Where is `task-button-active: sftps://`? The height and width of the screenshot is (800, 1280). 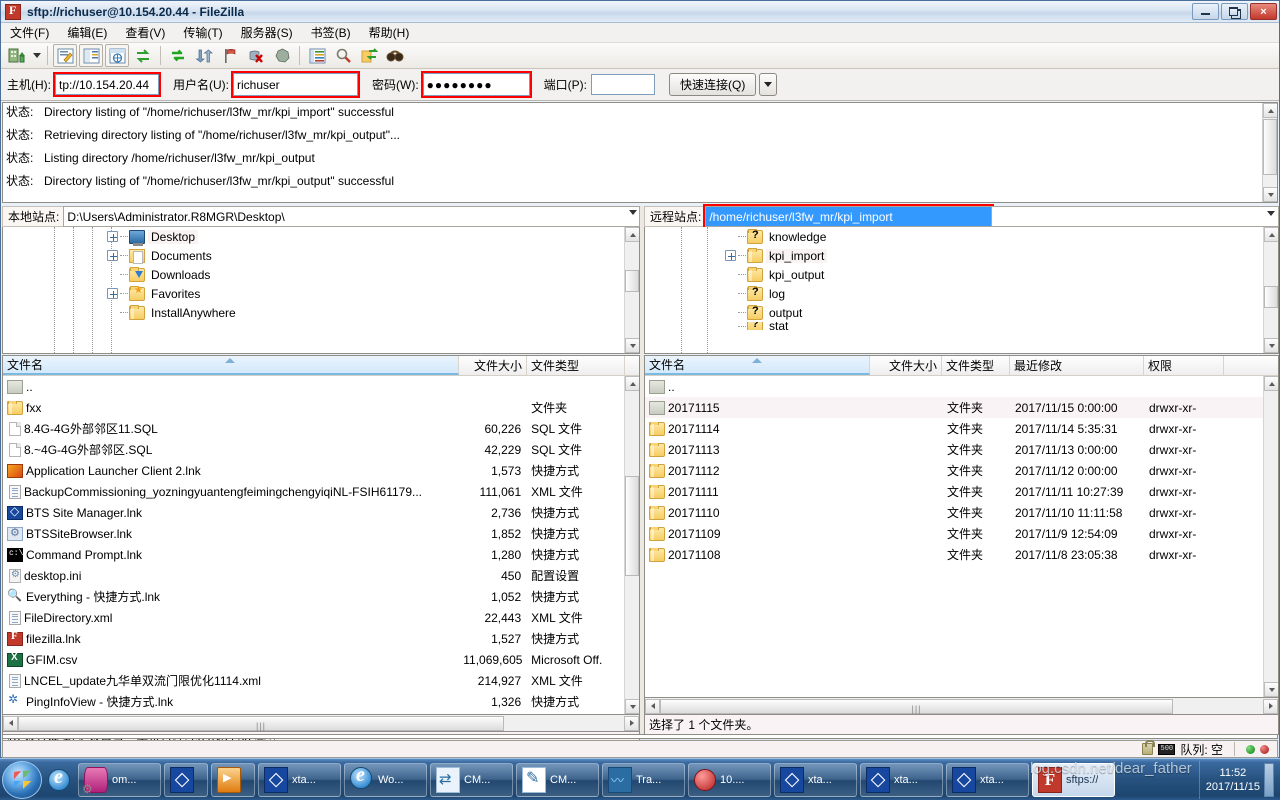
task-button-active: sftps:// is located at coordinates (1073, 779).